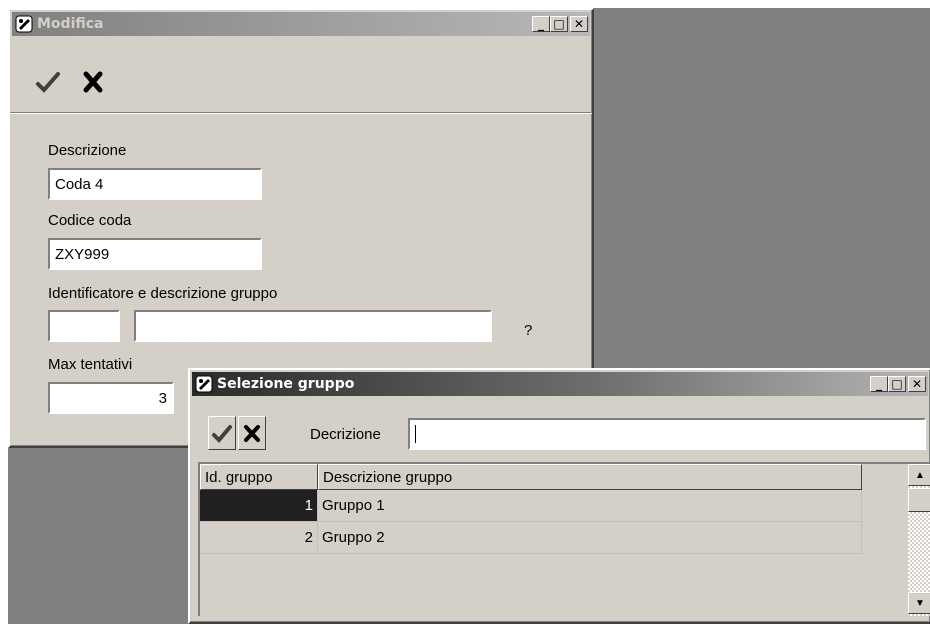 Image resolution: width=930 pixels, height=624 pixels. Describe the element at coordinates (313, 326) in the screenshot. I see `gruppo-desc-input` at that location.